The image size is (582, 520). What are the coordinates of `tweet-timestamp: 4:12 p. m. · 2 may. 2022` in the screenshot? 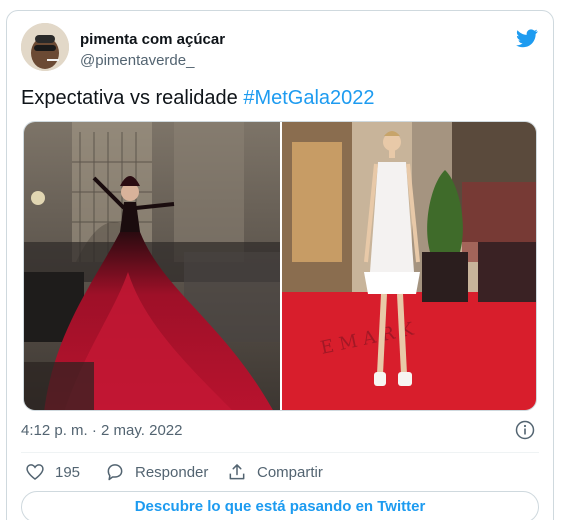 It's located at (101, 430).